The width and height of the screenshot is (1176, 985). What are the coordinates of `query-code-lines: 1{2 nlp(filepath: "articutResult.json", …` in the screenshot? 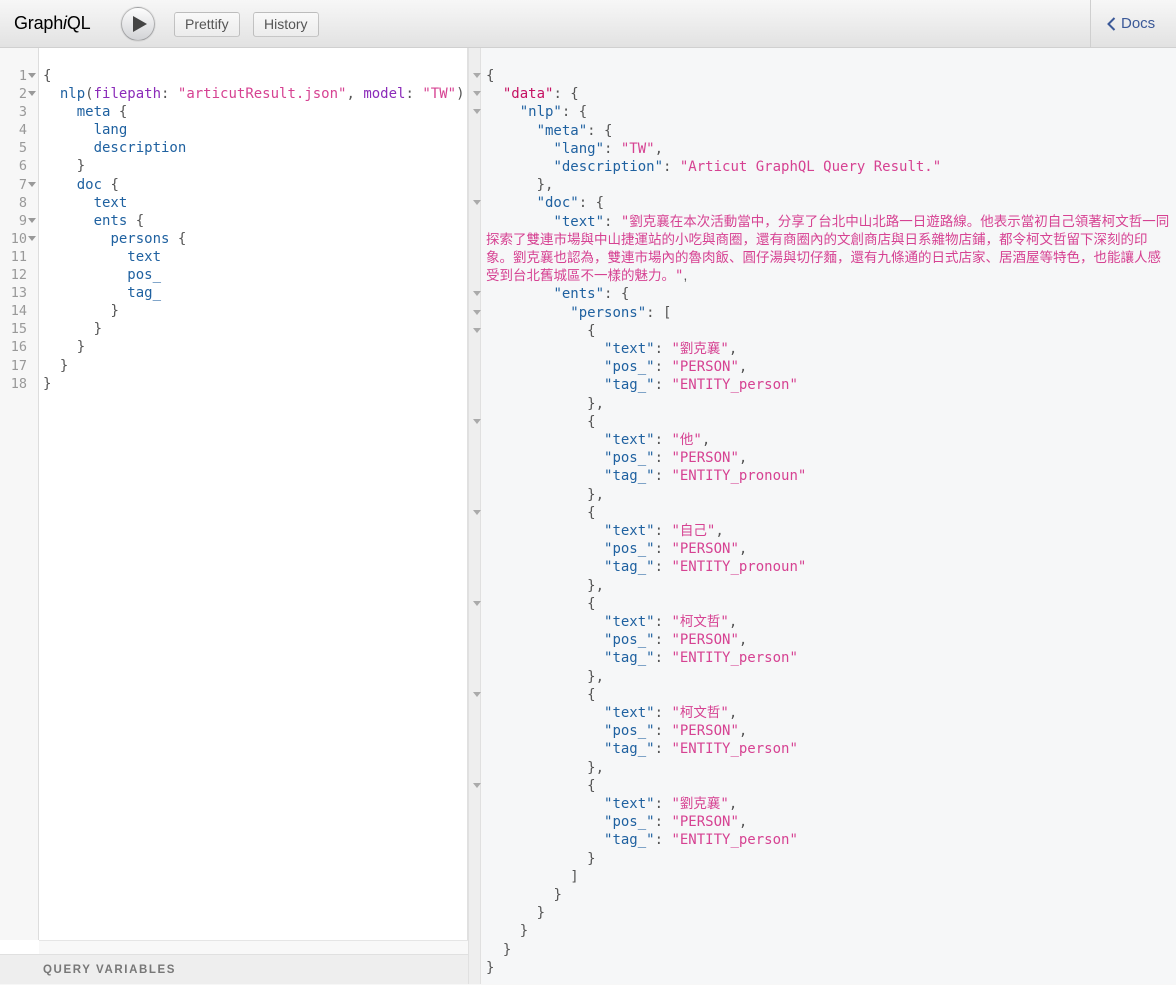 It's located at (241, 230).